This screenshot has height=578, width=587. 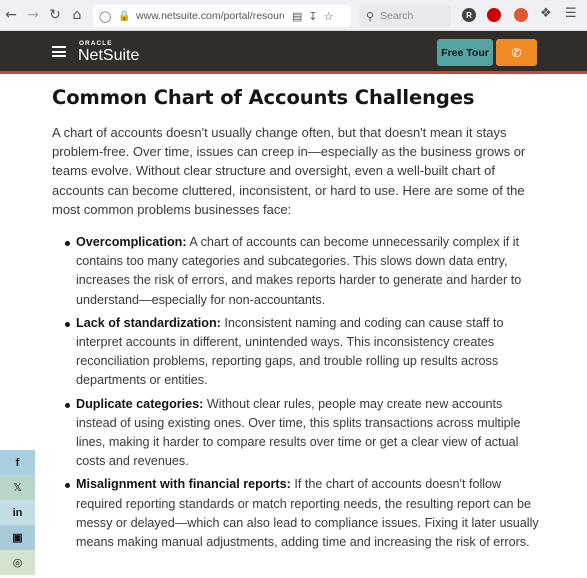 I want to click on home-icon: ⌂, so click(x=77, y=15).